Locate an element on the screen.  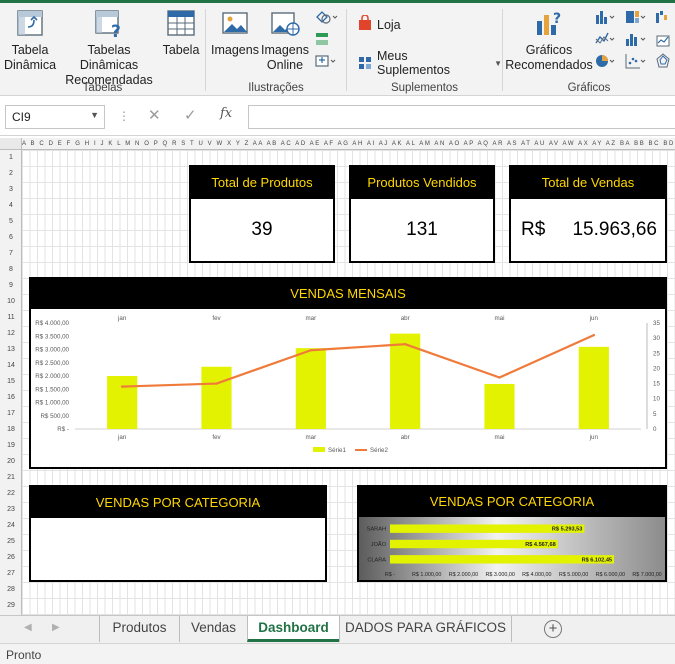
row-header: 7 is located at coordinates (11, 253).